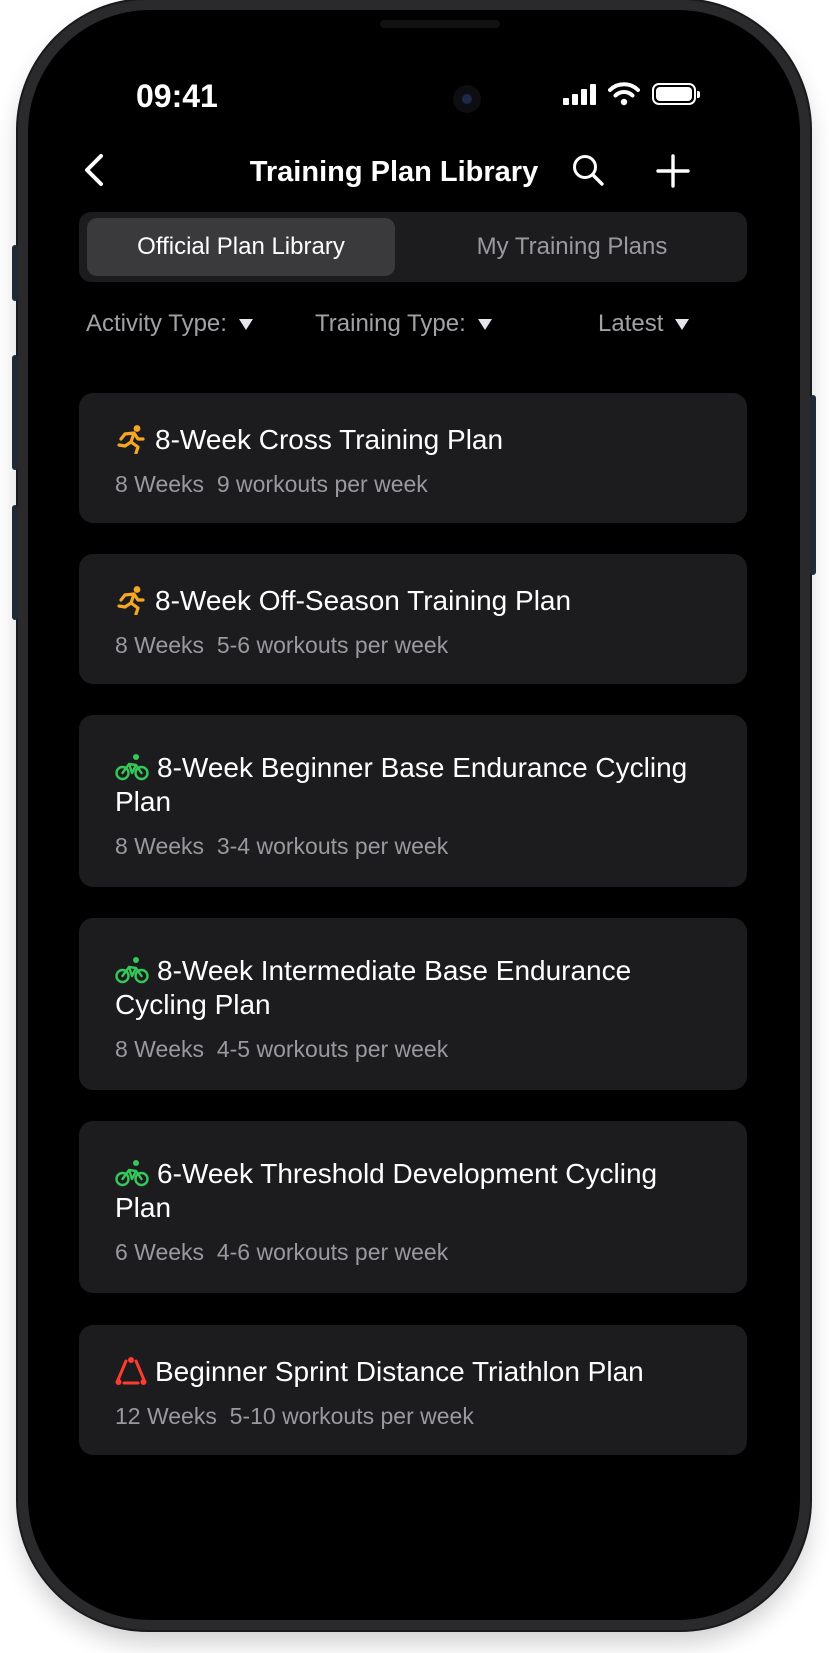 Image resolution: width=829 pixels, height=1653 pixels. What do you see at coordinates (467, 99) in the screenshot?
I see `front-camera` at bounding box center [467, 99].